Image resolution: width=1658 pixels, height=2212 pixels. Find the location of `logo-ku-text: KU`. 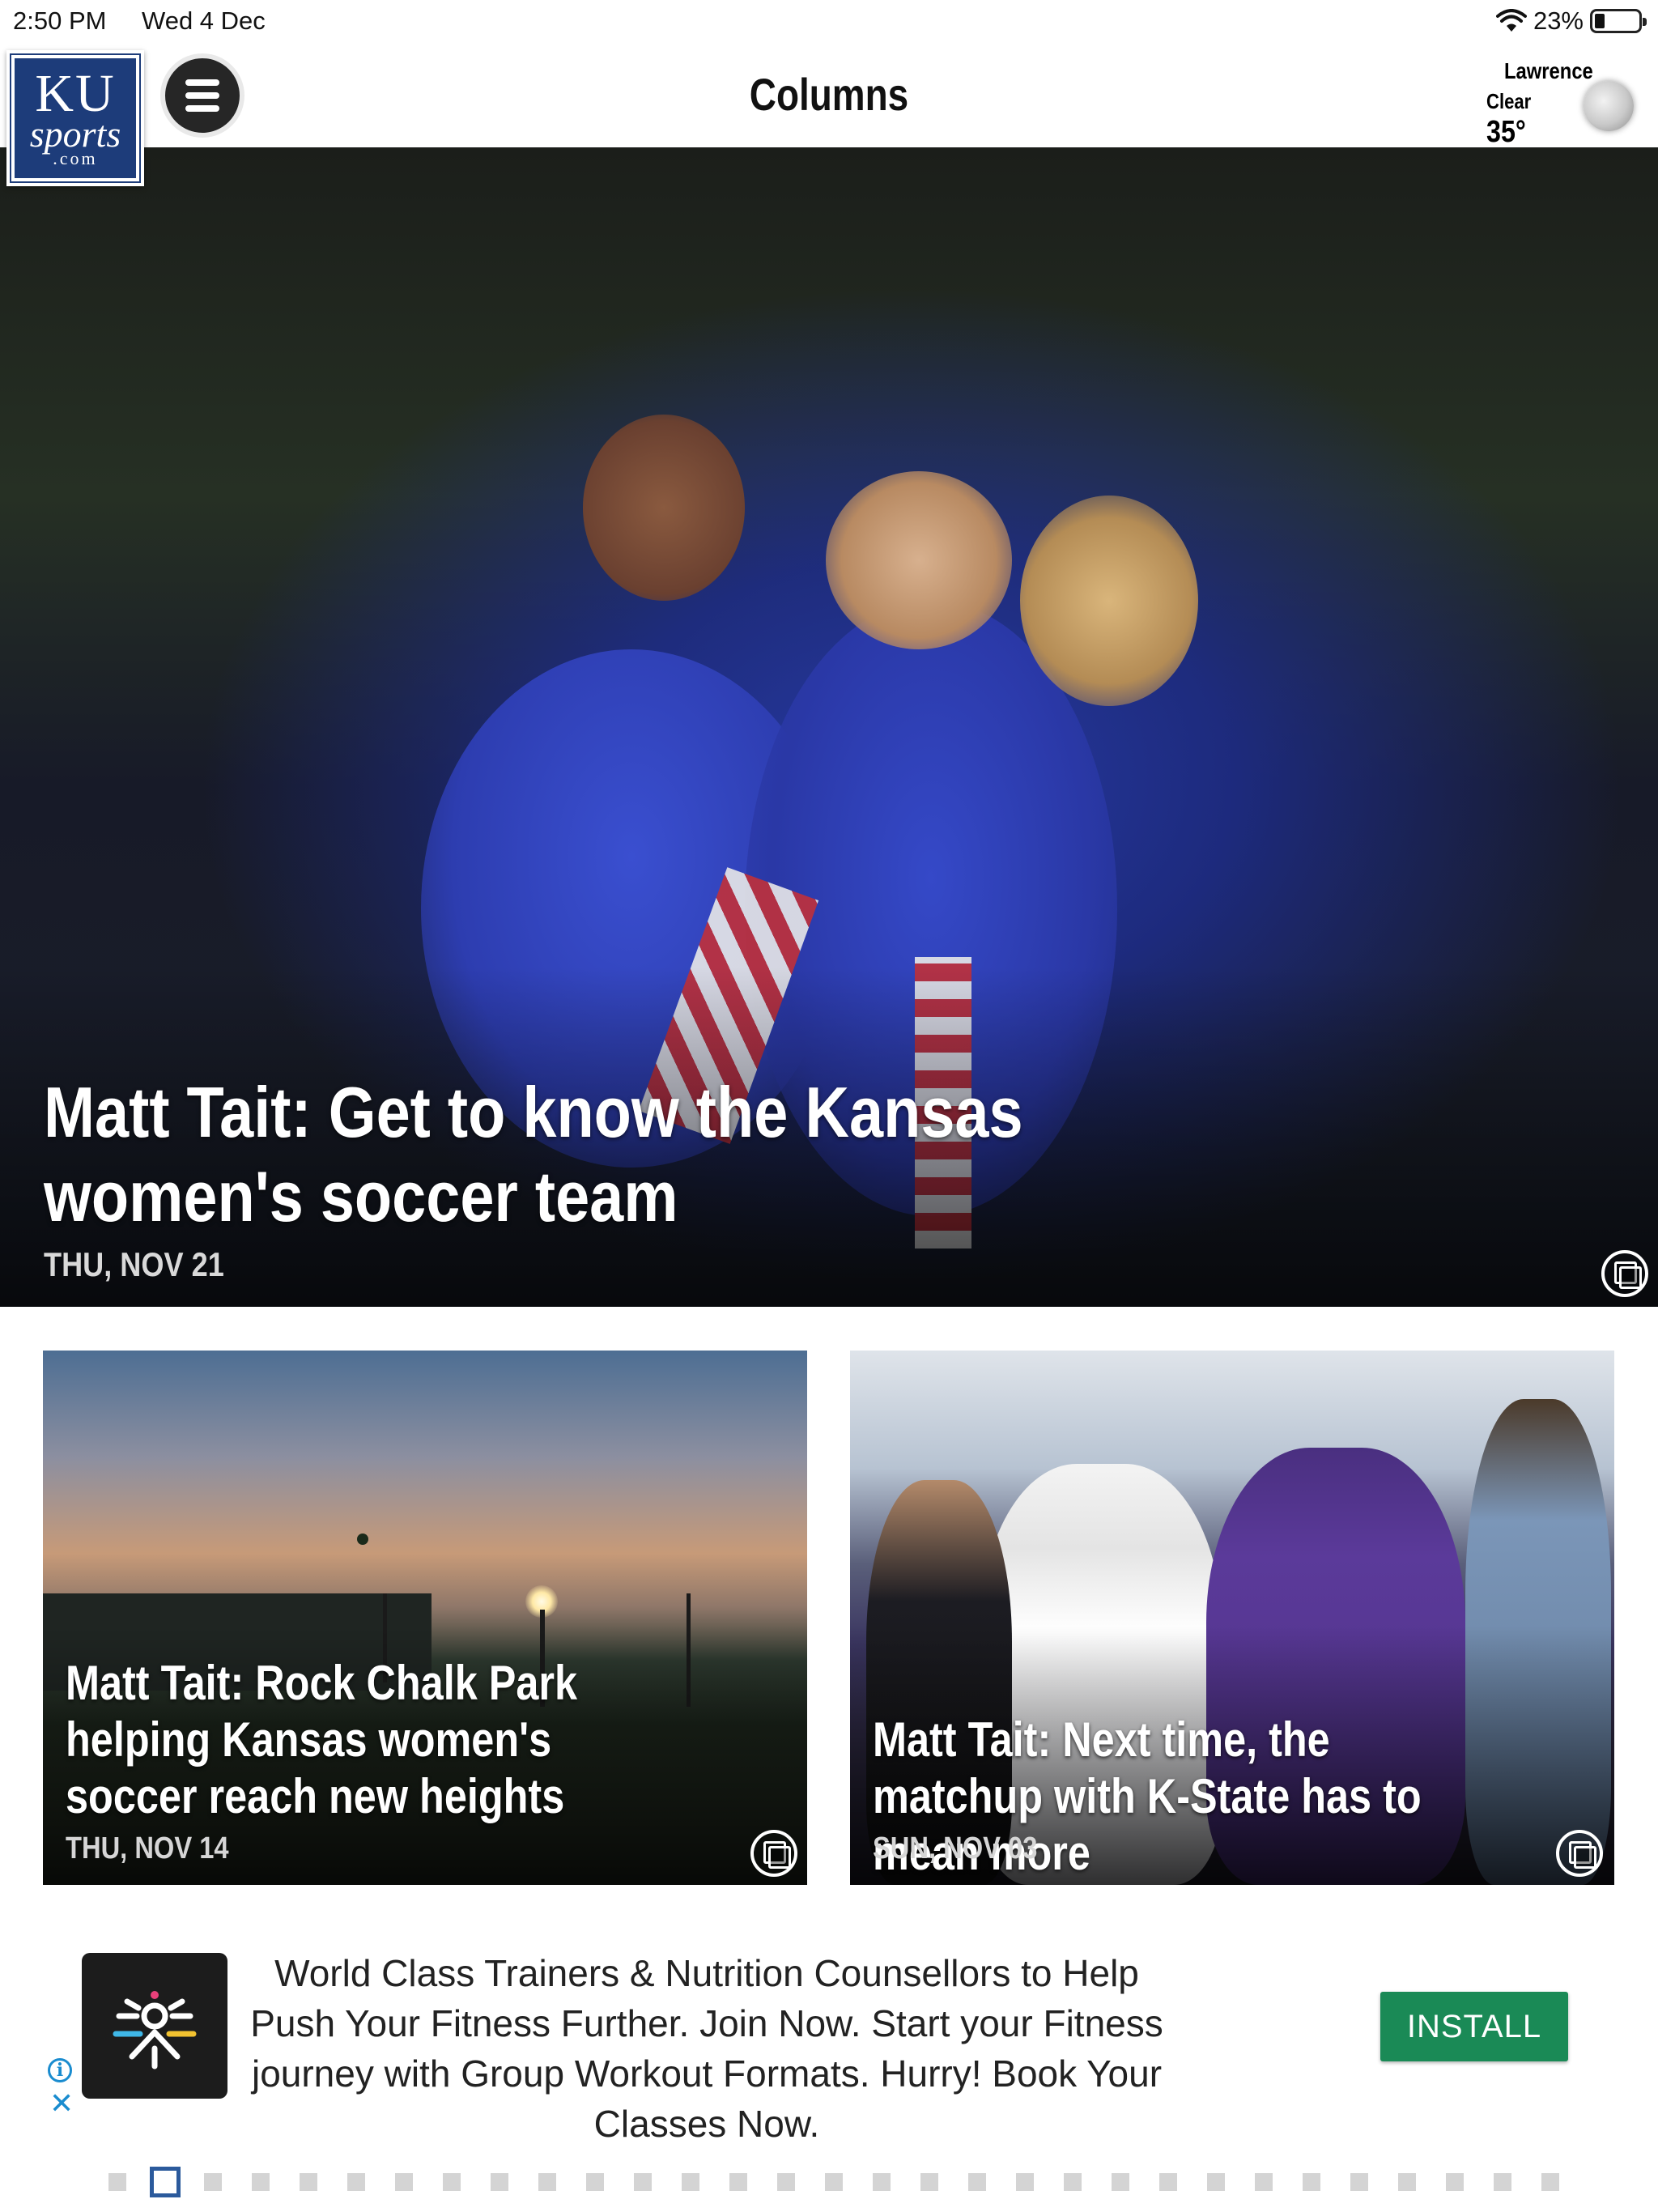

logo-ku-text: KU is located at coordinates (75, 94).